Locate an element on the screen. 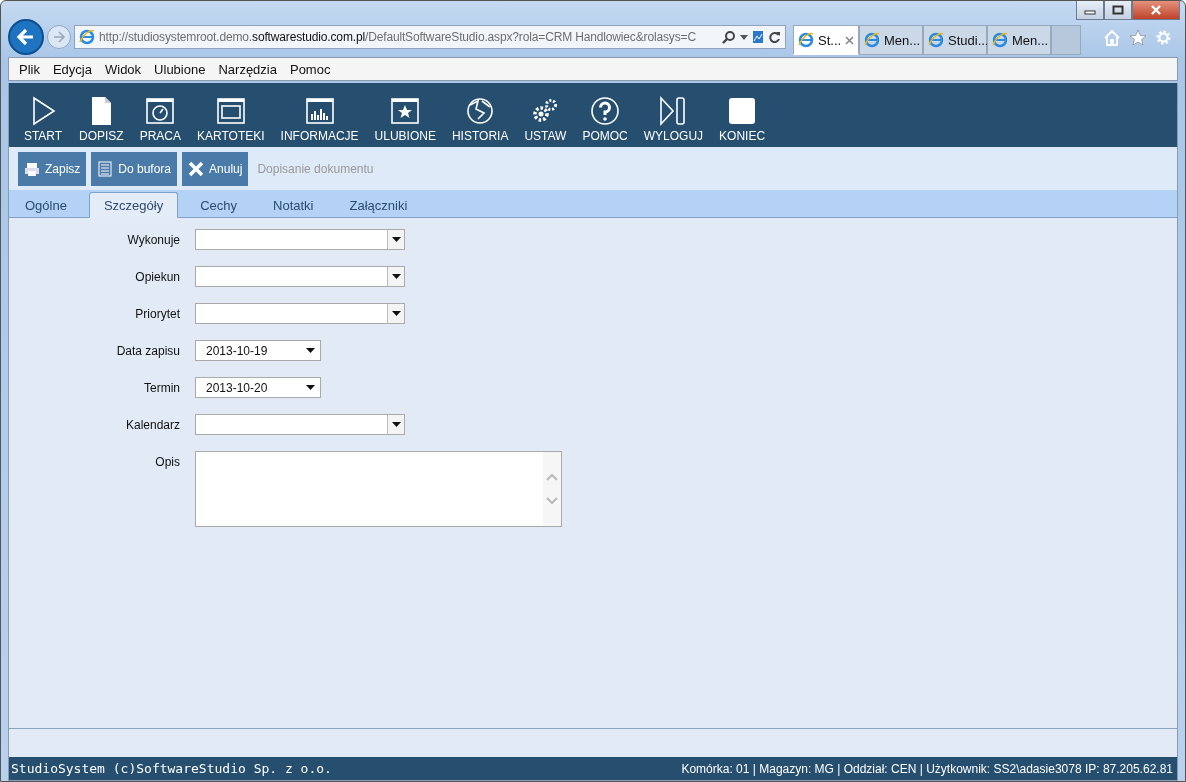 Image resolution: width=1186 pixels, height=782 pixels. field-label: Priorytet is located at coordinates (157, 313).